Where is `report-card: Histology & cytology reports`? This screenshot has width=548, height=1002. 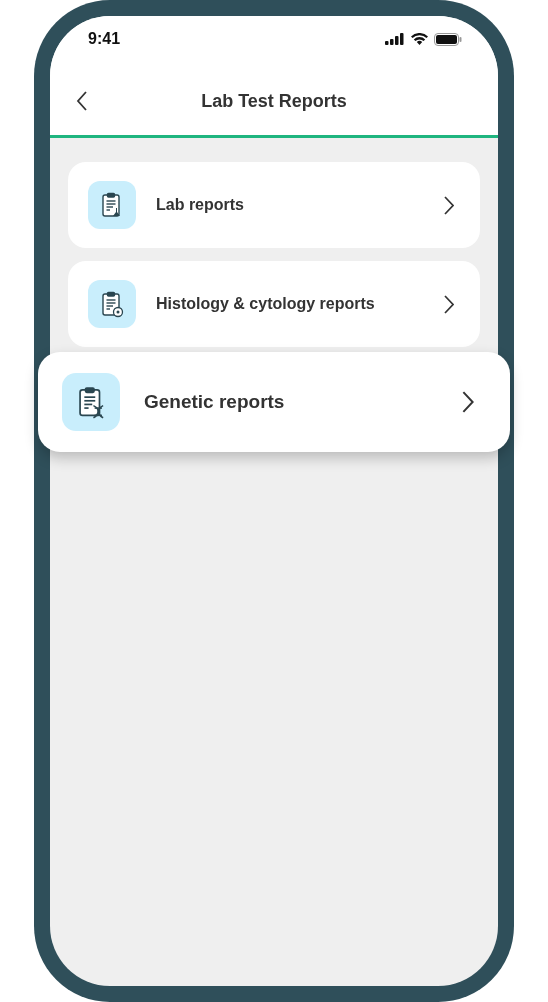 report-card: Histology & cytology reports is located at coordinates (274, 304).